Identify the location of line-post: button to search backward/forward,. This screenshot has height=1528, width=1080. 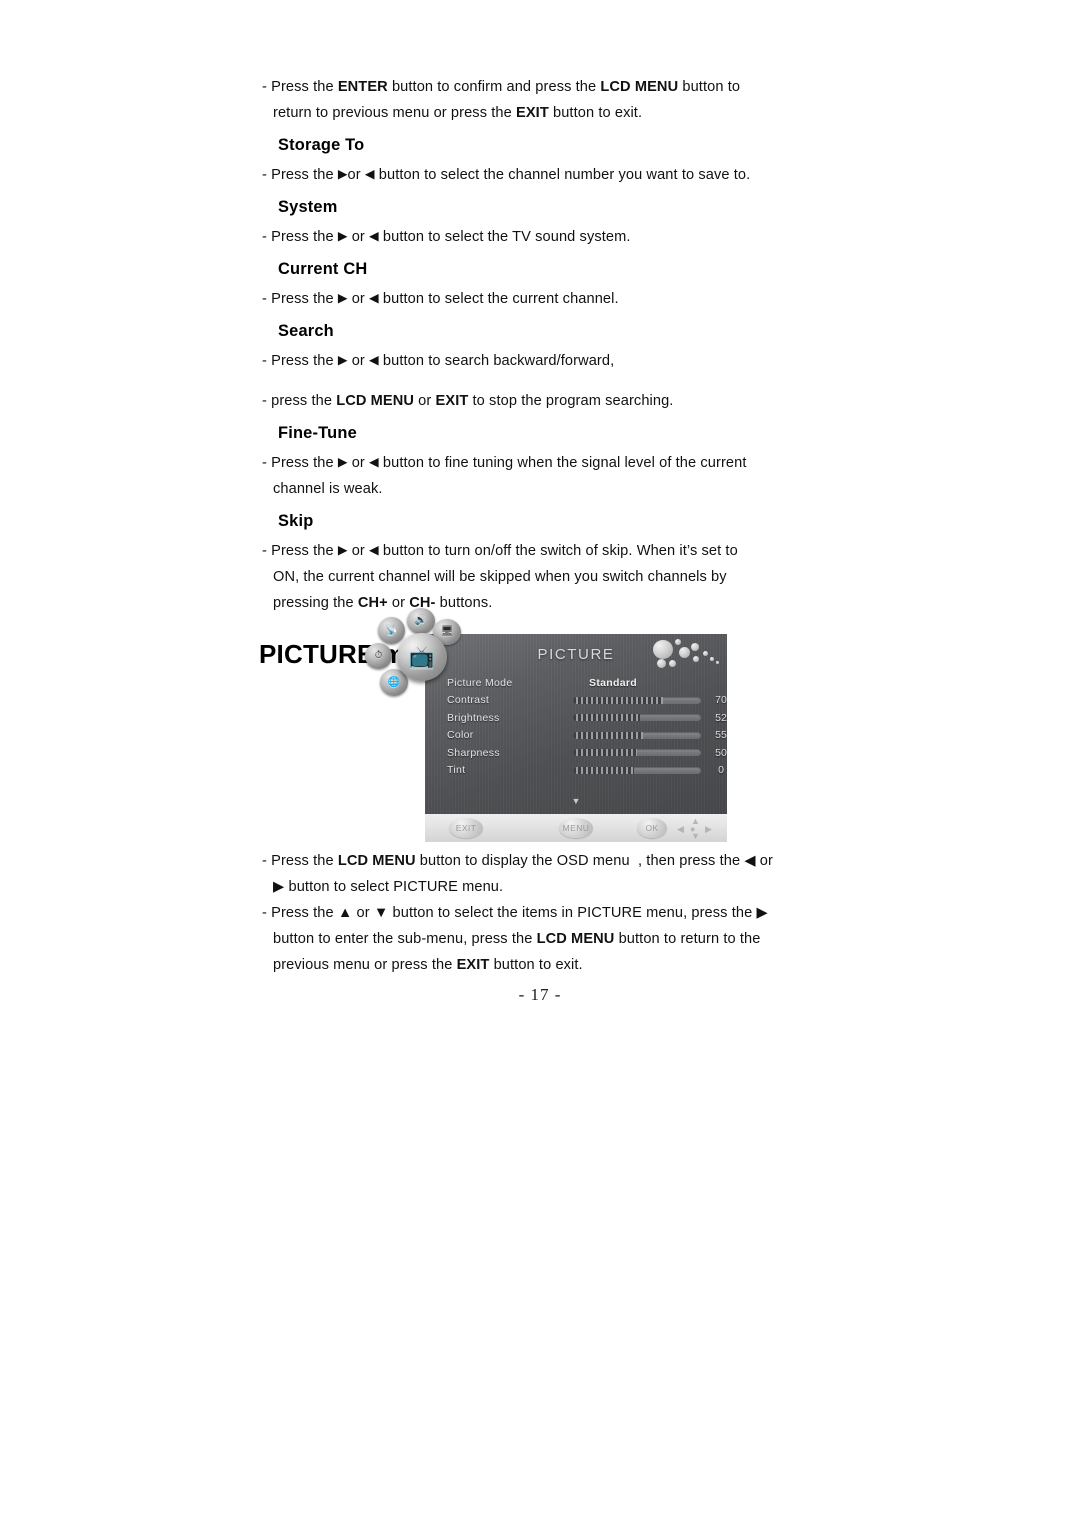
(496, 361).